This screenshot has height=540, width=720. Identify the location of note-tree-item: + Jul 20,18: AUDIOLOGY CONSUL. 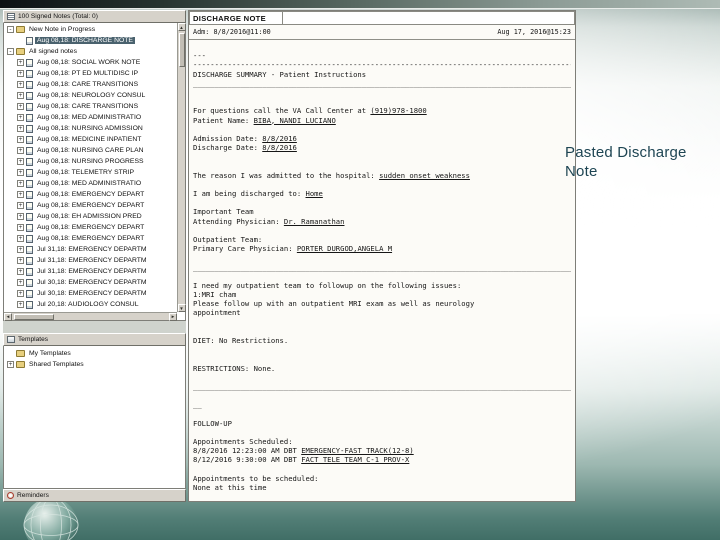
(90, 304).